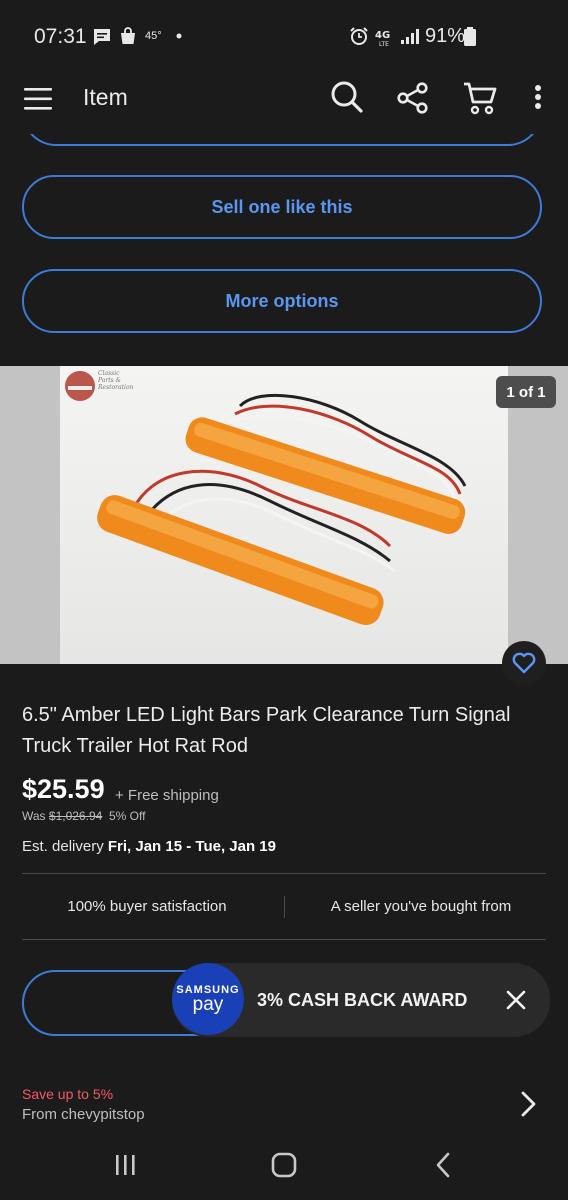 The image size is (568, 1200). I want to click on cart-icon, so click(480, 98).